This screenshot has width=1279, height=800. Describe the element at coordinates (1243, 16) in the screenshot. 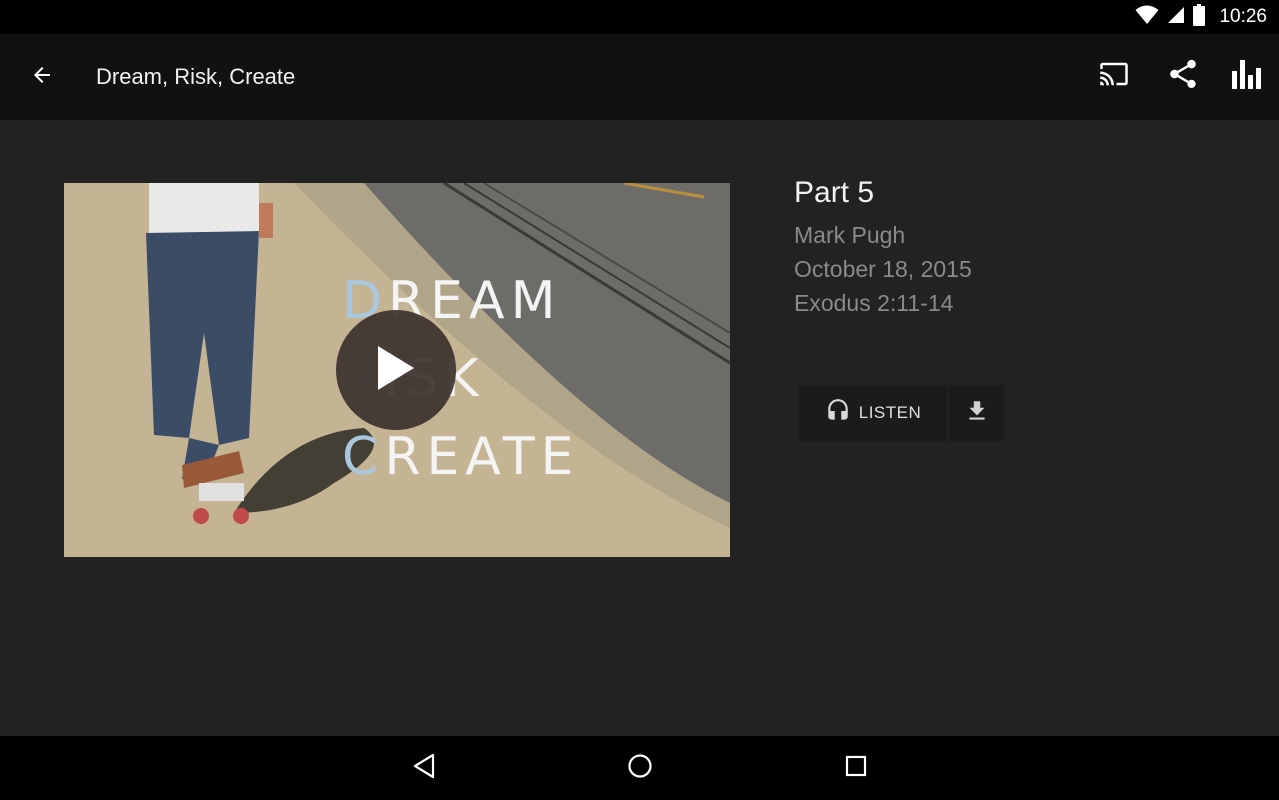

I see `status-time: 10:26` at that location.